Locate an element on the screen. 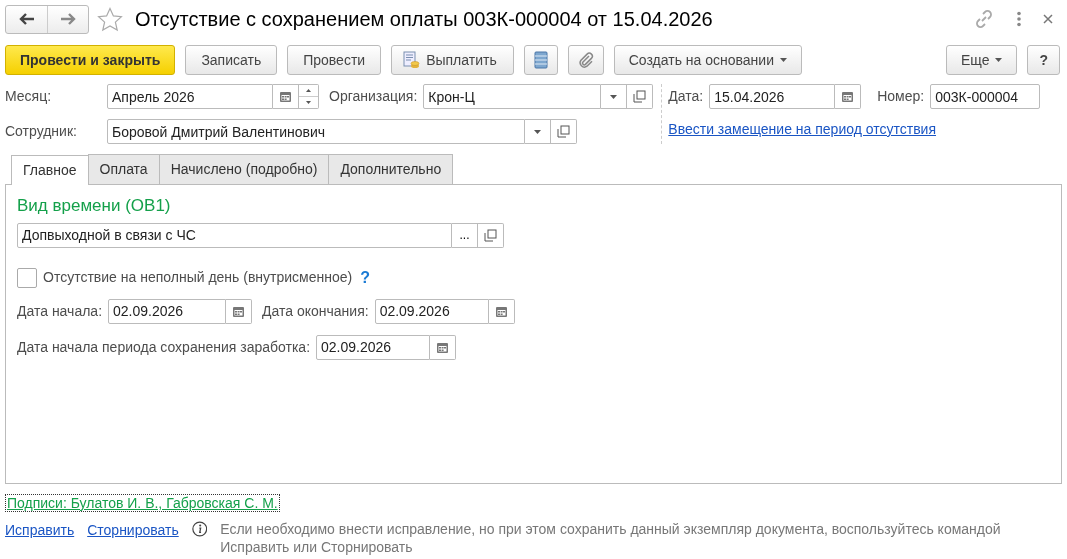 The height and width of the screenshot is (559, 1067). start-date-field: 02.09.2026 is located at coordinates (167, 311).